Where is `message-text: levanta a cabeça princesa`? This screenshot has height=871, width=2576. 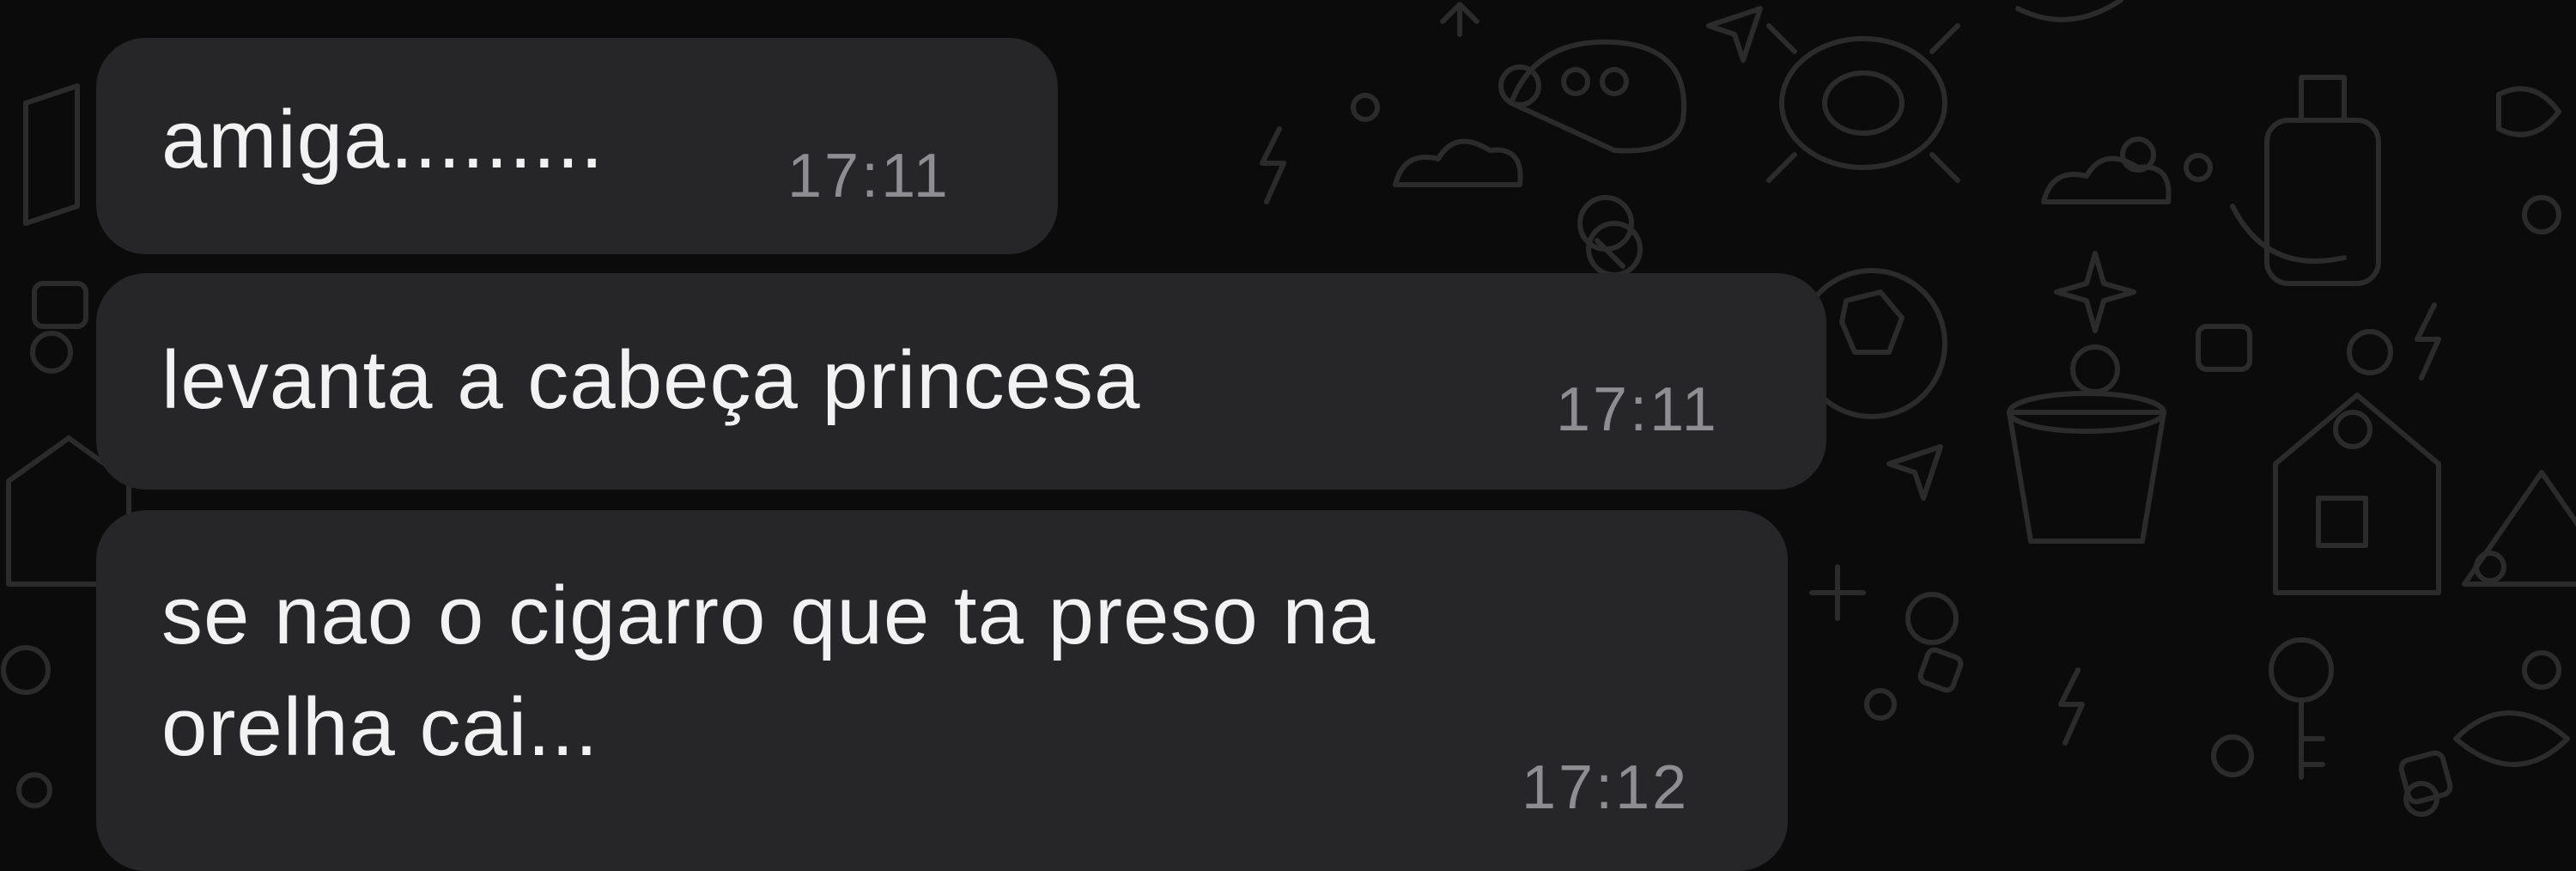
message-text: levanta a cabeça princesa is located at coordinates (651, 380).